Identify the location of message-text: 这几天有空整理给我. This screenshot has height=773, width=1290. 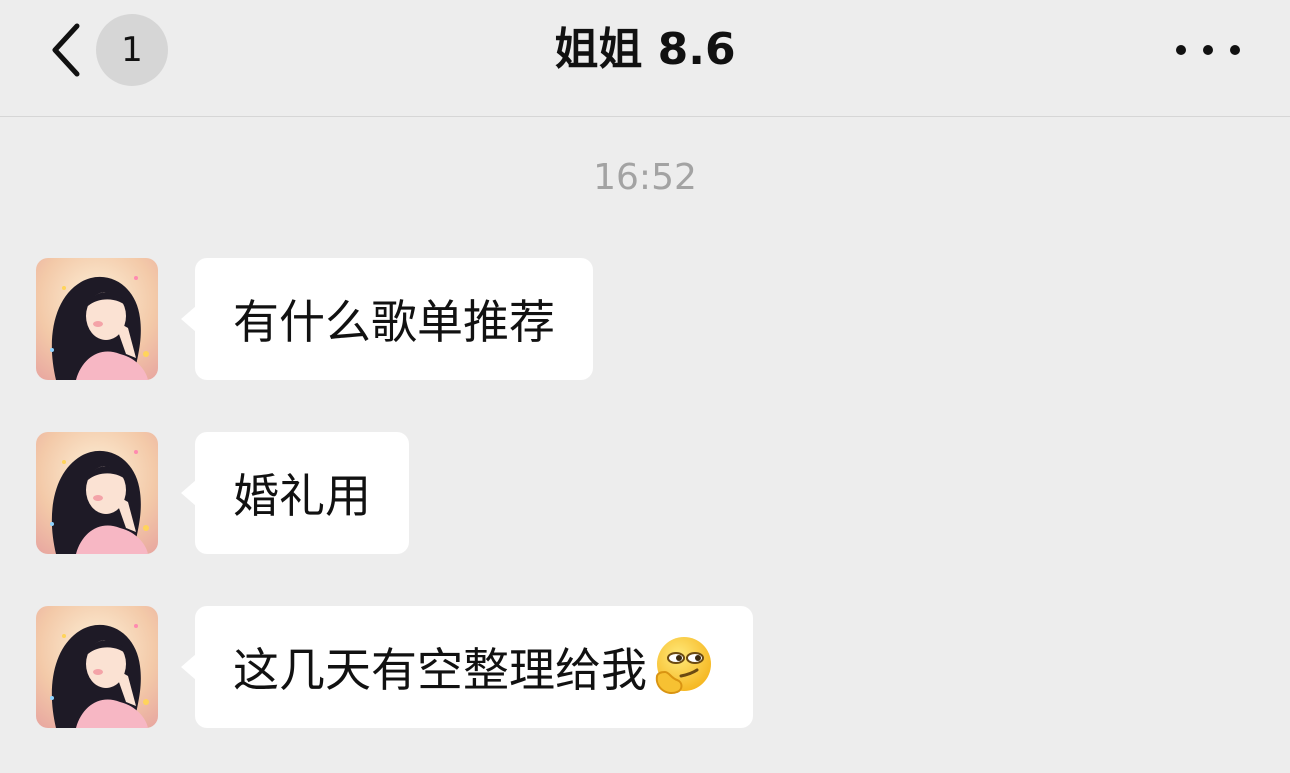
(440, 670).